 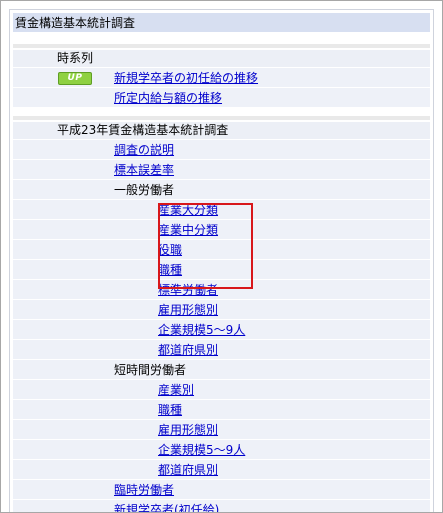 What do you see at coordinates (201, 450) in the screenshot?
I see `link-short-small-firm: 企業規模5～9人` at bounding box center [201, 450].